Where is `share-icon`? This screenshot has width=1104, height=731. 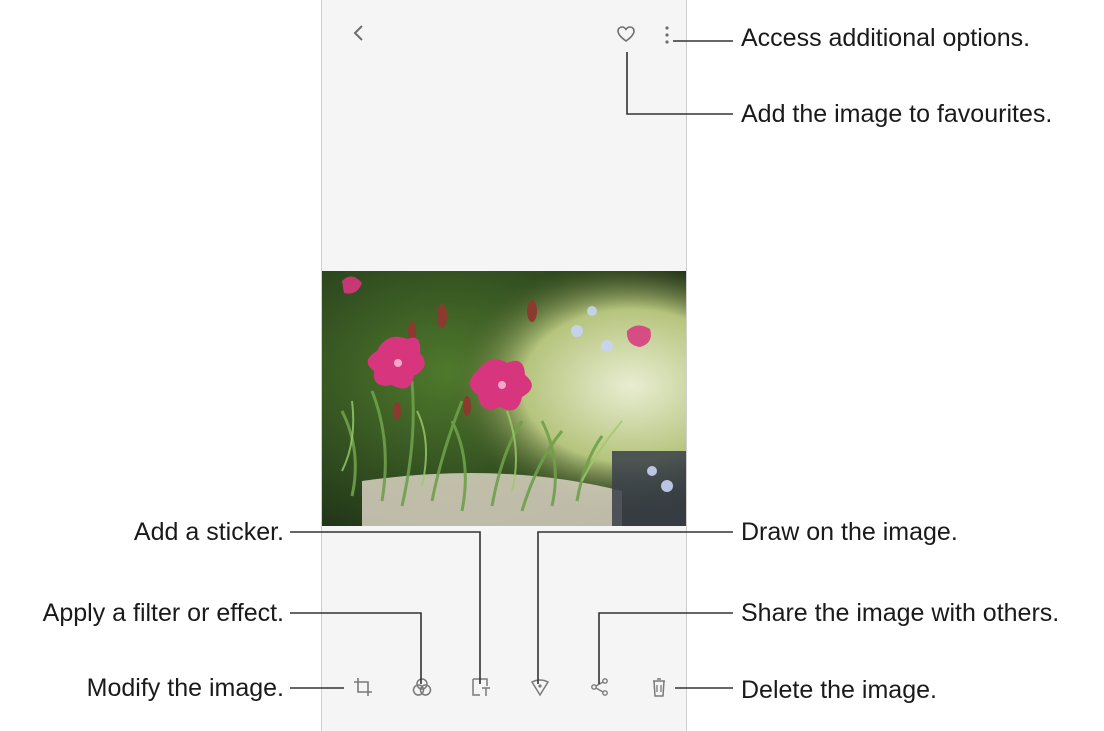
share-icon is located at coordinates (600, 687).